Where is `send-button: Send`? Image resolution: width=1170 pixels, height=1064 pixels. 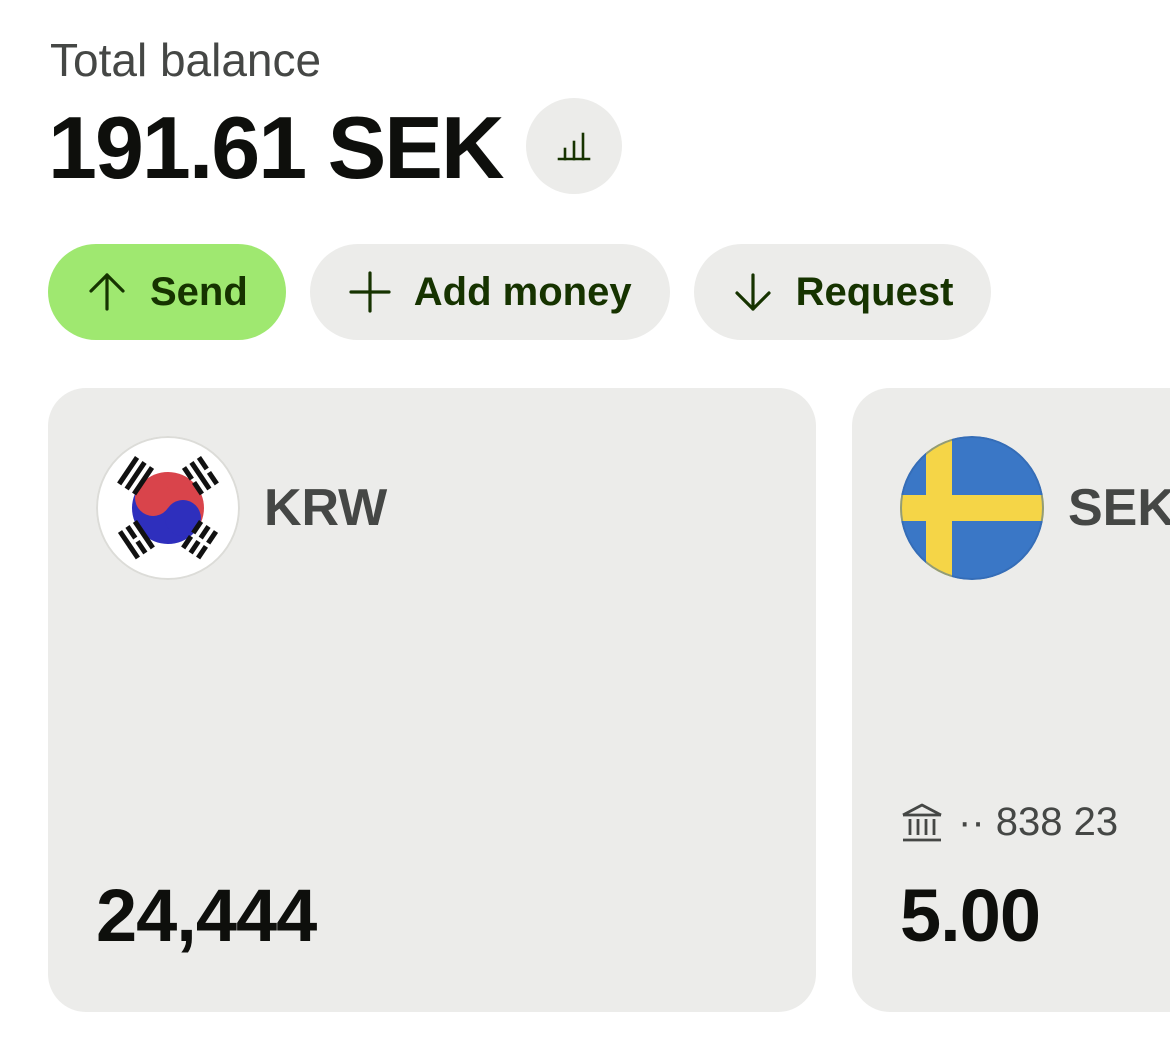 send-button: Send is located at coordinates (167, 292).